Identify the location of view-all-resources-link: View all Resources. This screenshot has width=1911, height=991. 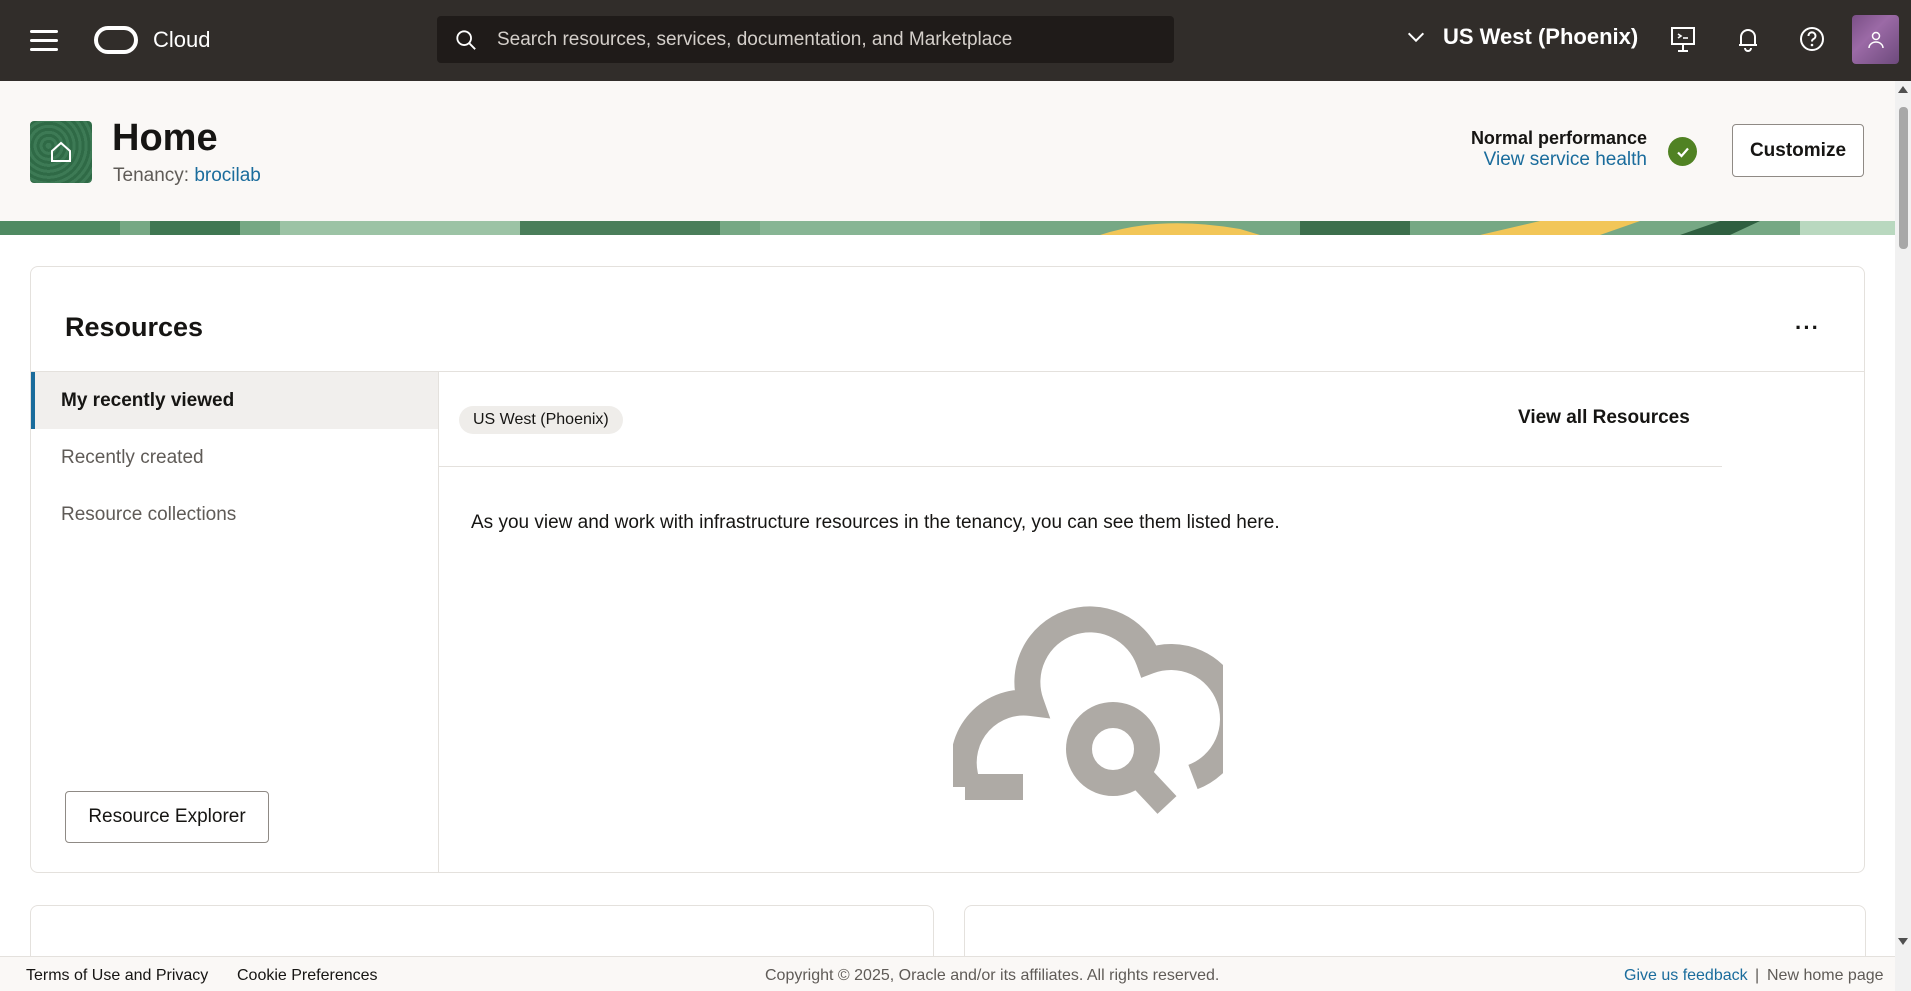
(1604, 418).